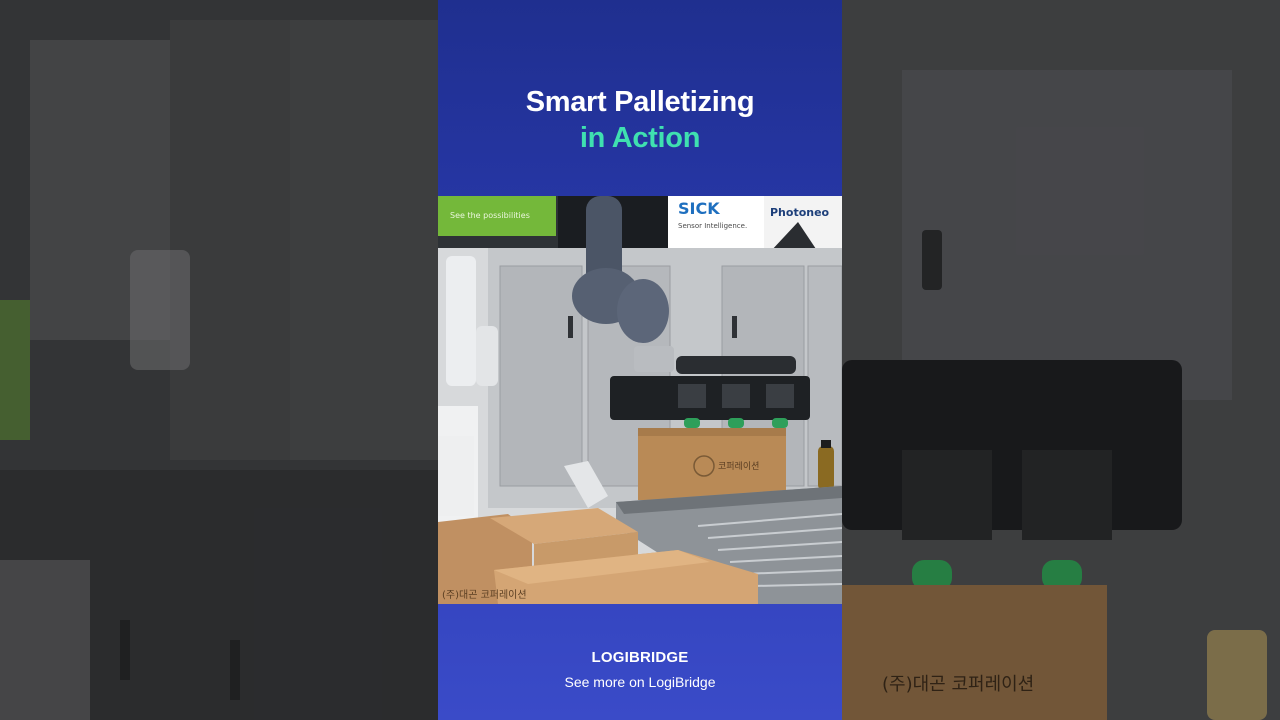  Describe the element at coordinates (640, 682) in the screenshot. I see `see-more-link: See more on LogiBridge` at that location.